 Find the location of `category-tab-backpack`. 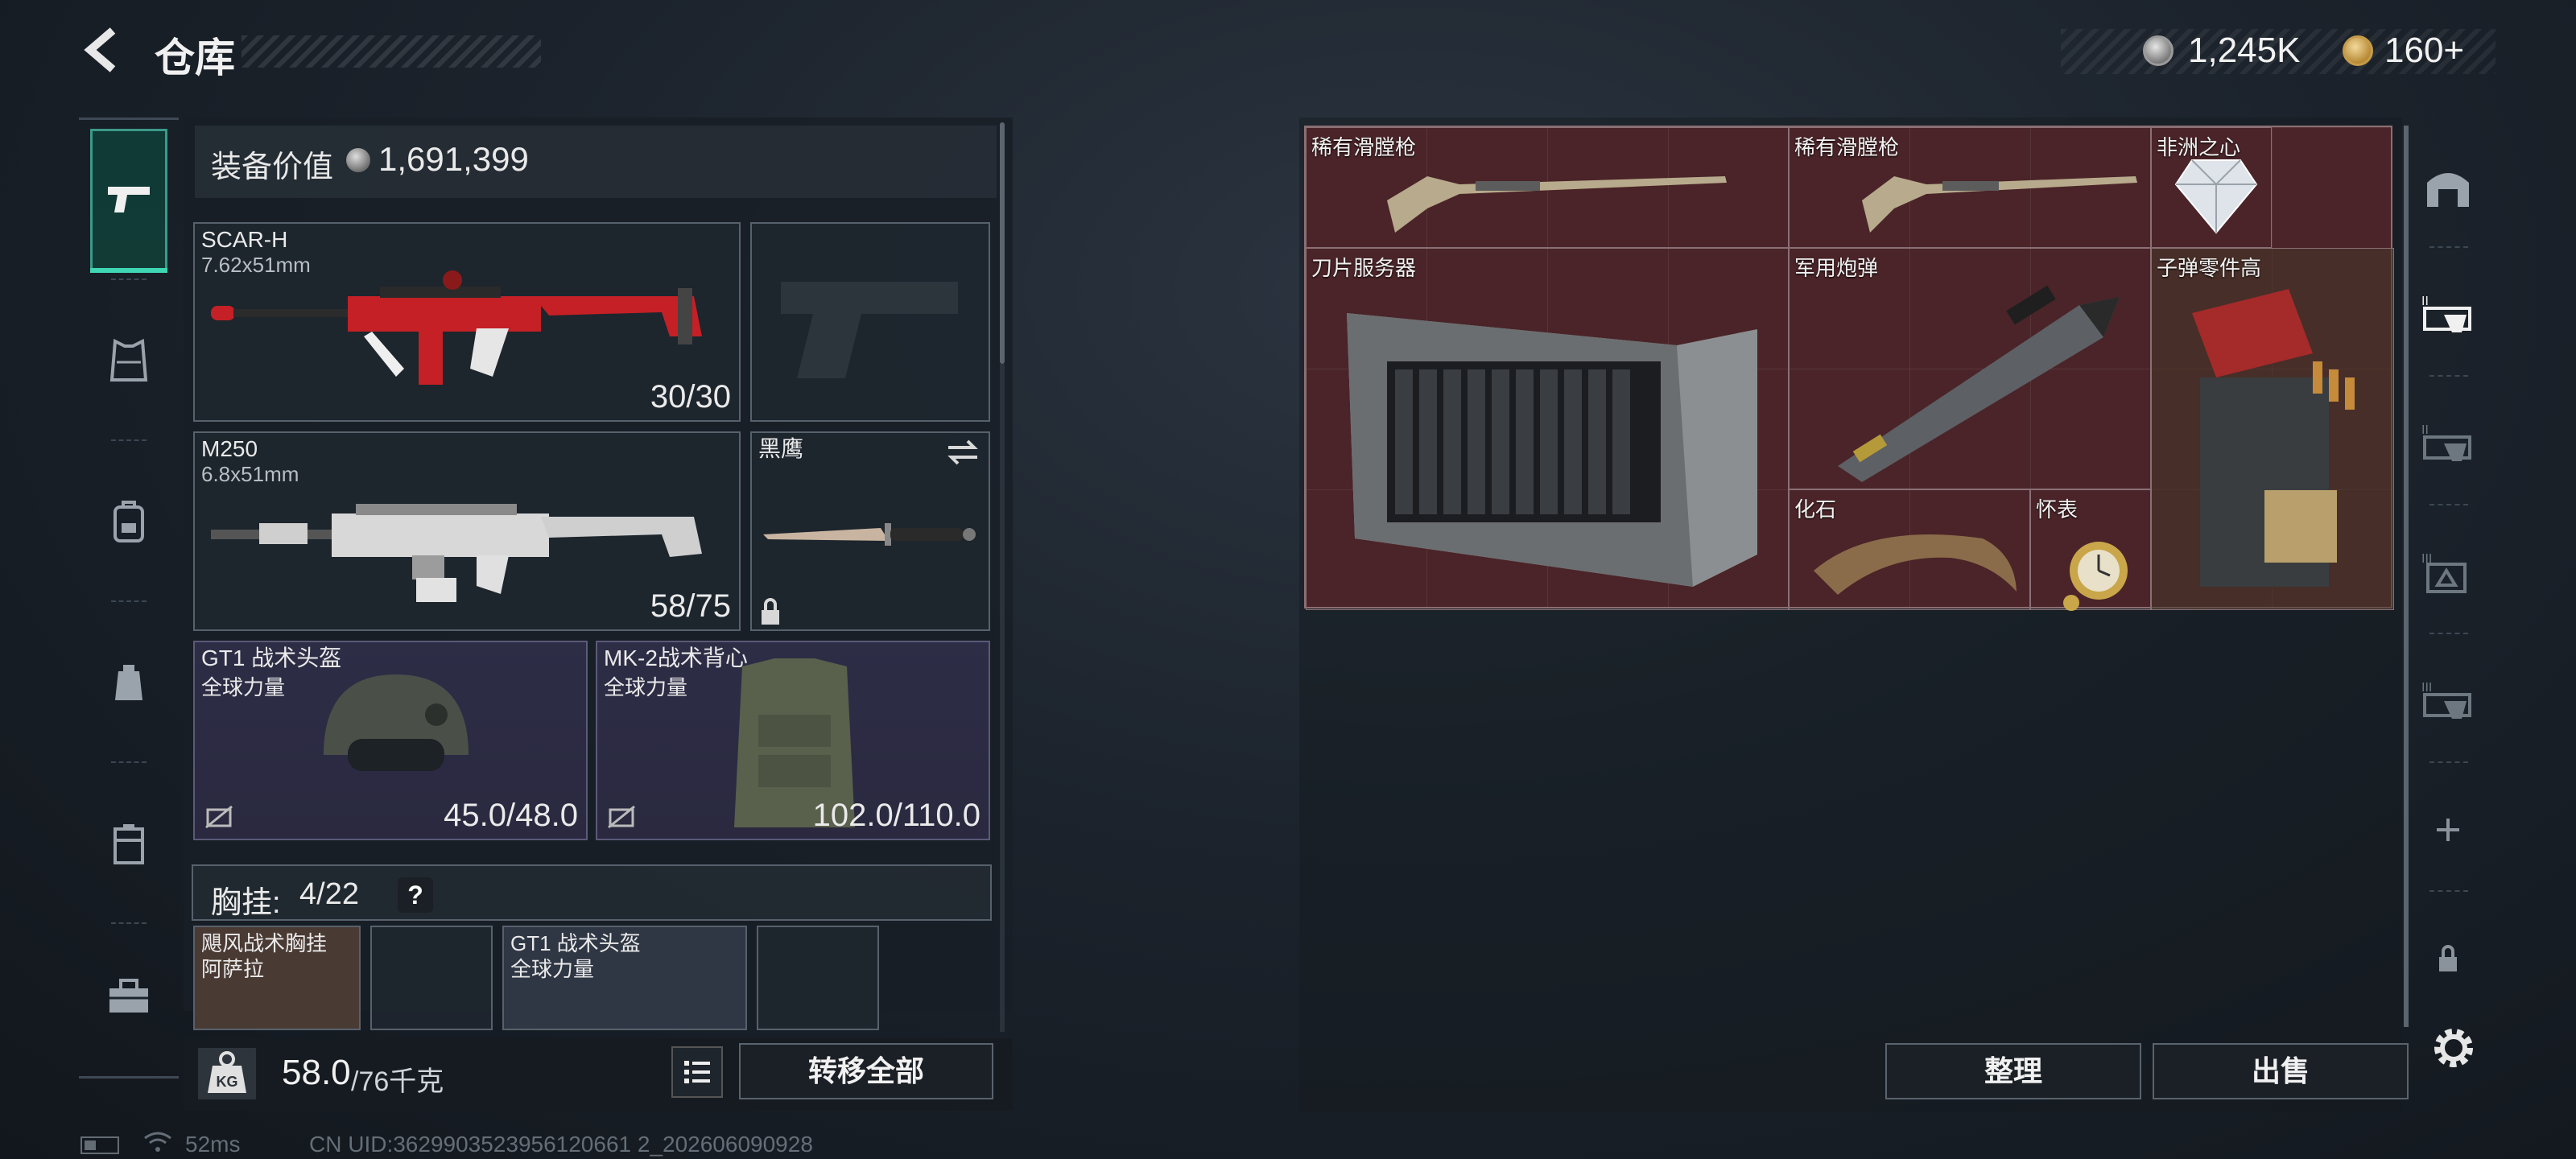

category-tab-backpack is located at coordinates (128, 521).